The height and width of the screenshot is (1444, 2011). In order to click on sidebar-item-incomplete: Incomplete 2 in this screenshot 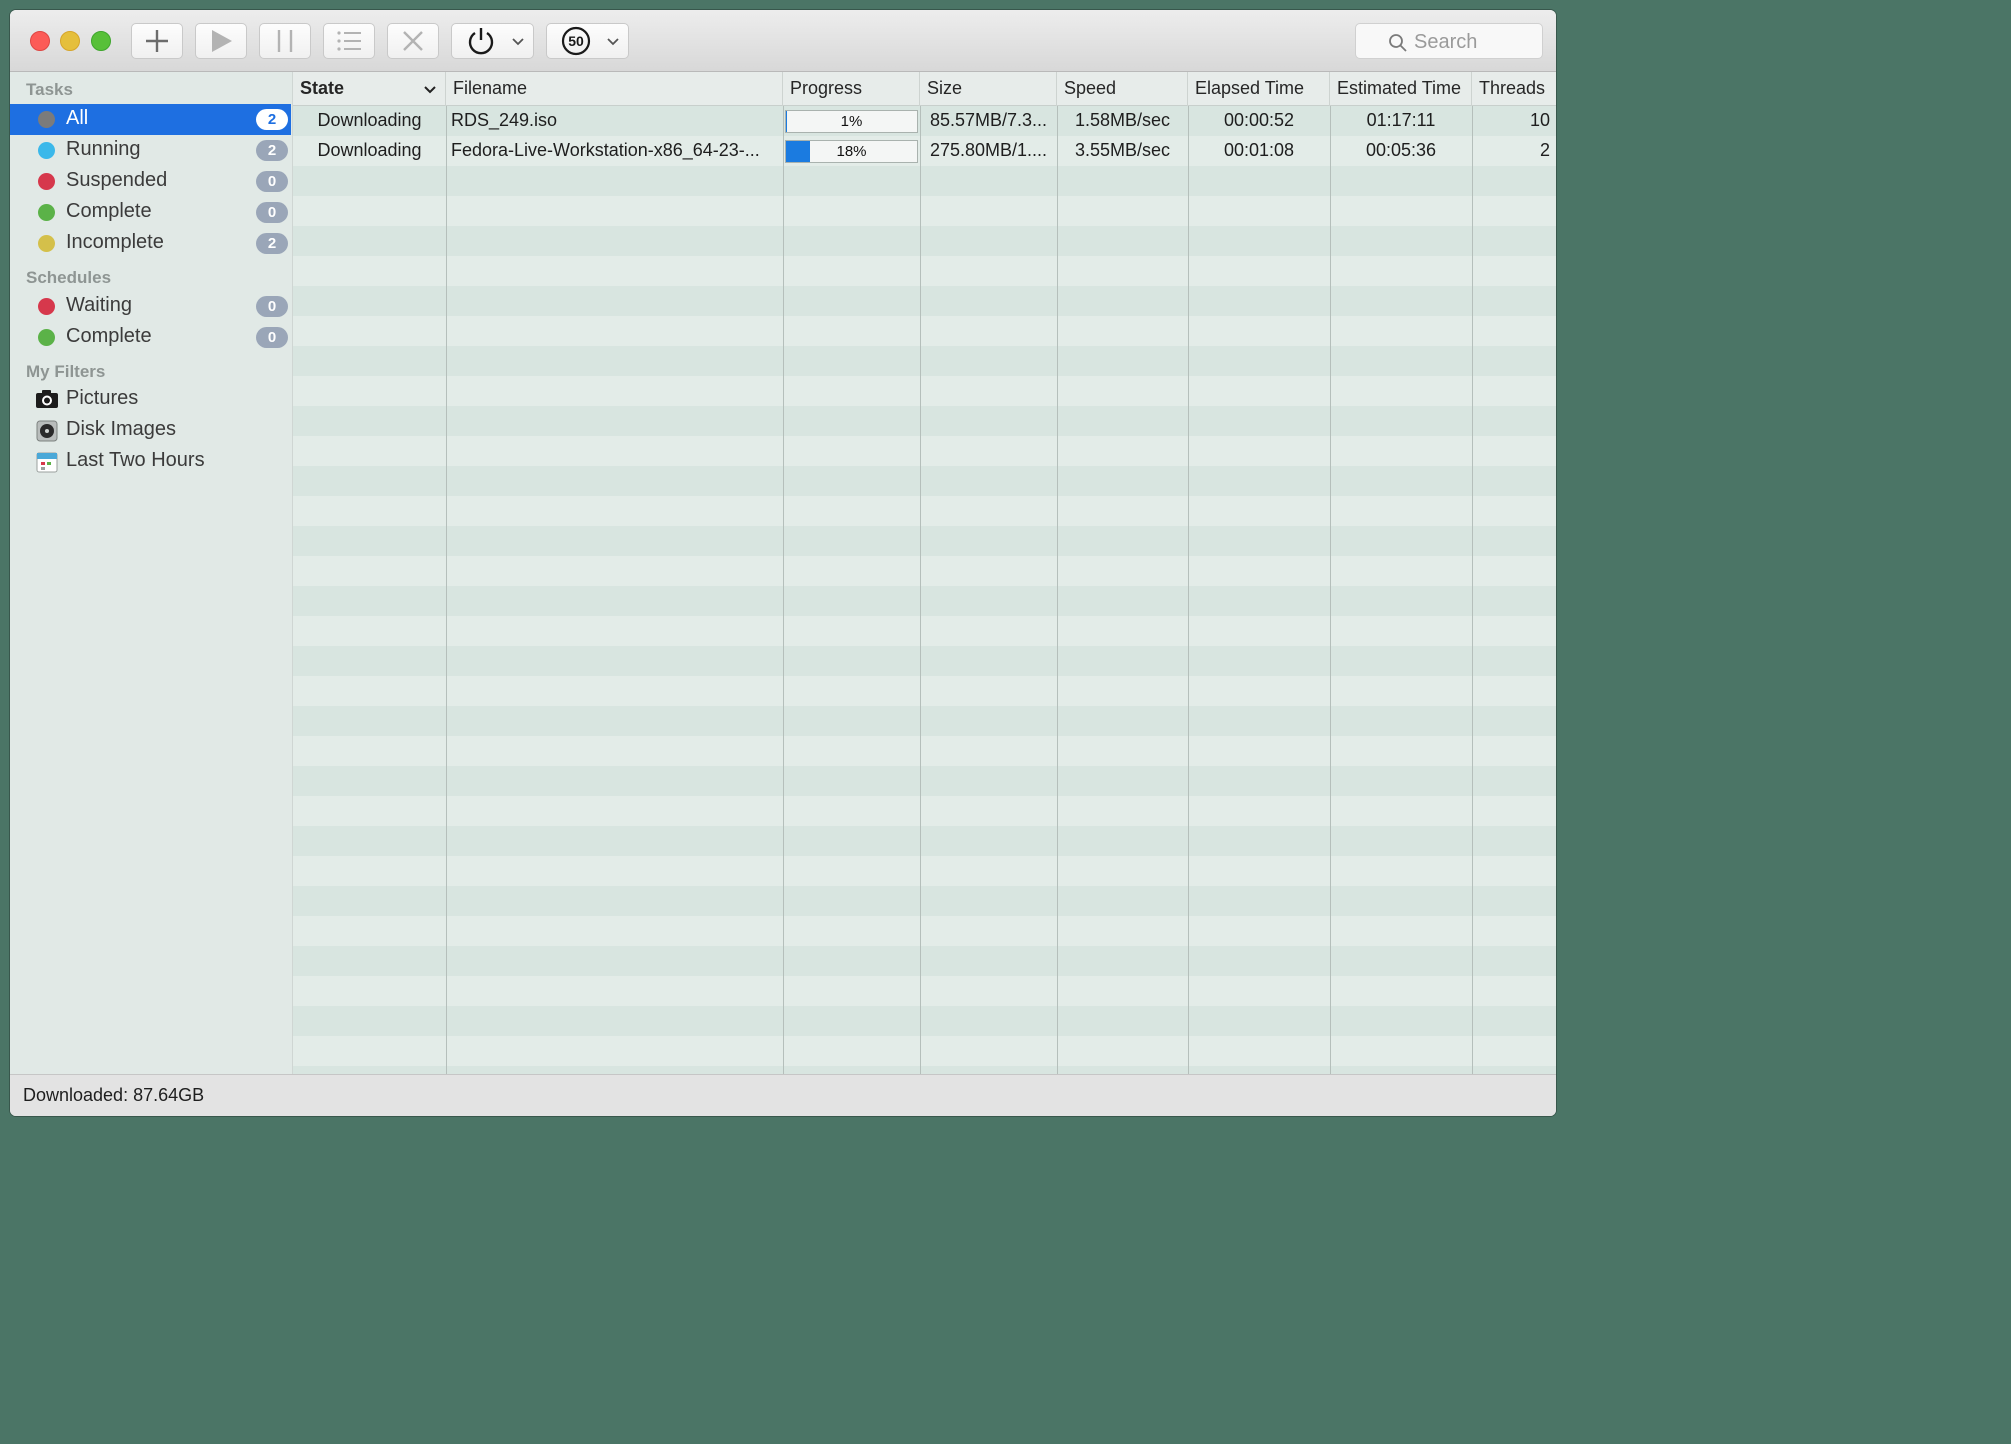, I will do `click(151, 243)`.